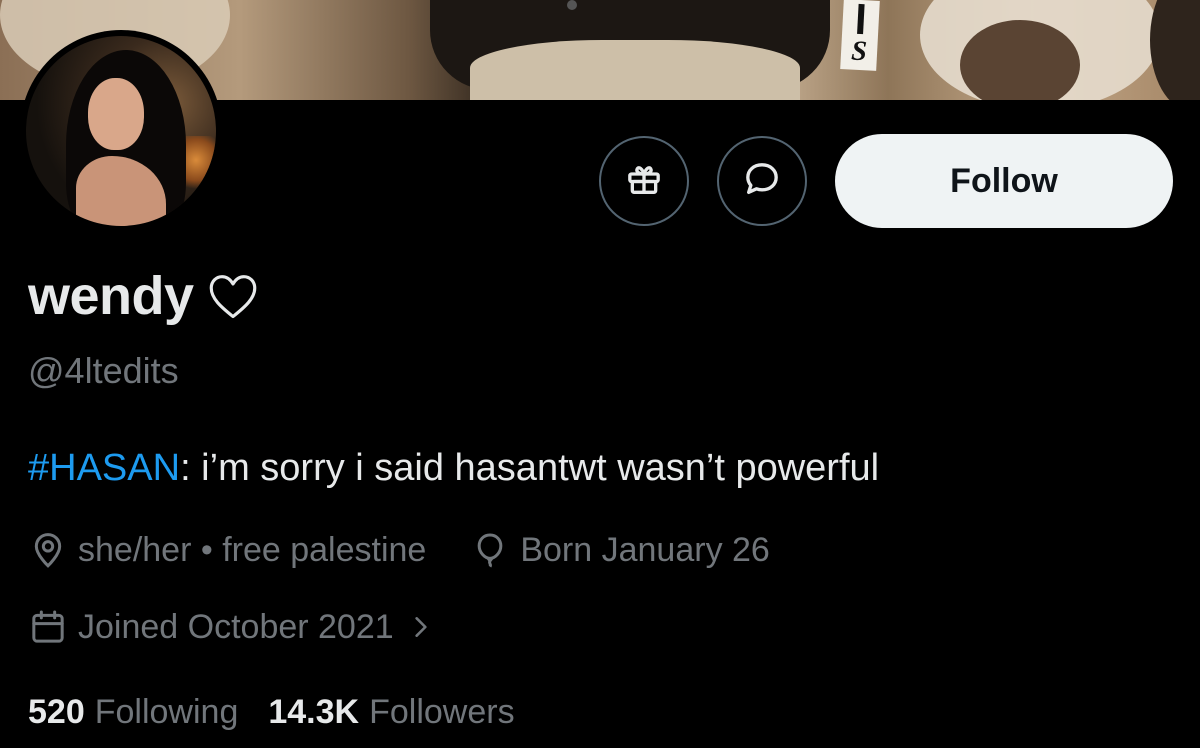 The width and height of the screenshot is (1200, 748). What do you see at coordinates (490, 550) in the screenshot?
I see `balloon-icon` at bounding box center [490, 550].